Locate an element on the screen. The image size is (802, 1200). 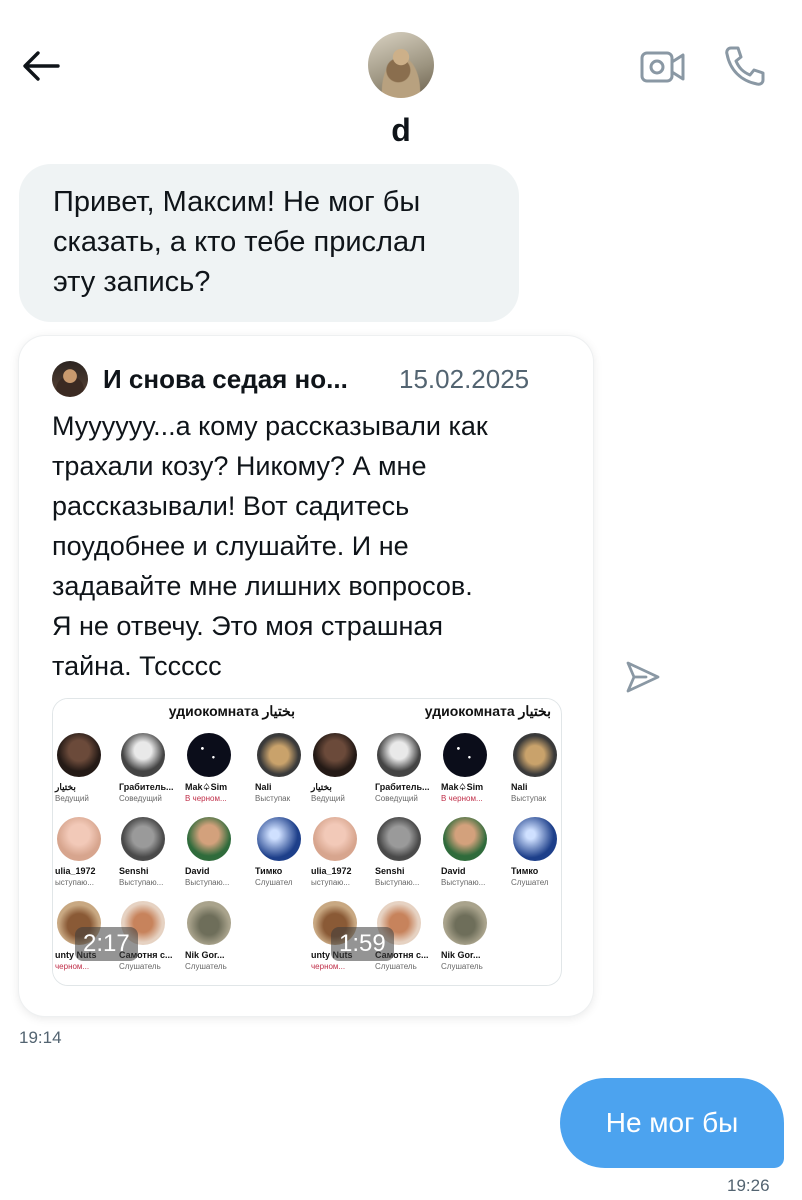
message-timestamp: 19:14 is located at coordinates (40, 1037).